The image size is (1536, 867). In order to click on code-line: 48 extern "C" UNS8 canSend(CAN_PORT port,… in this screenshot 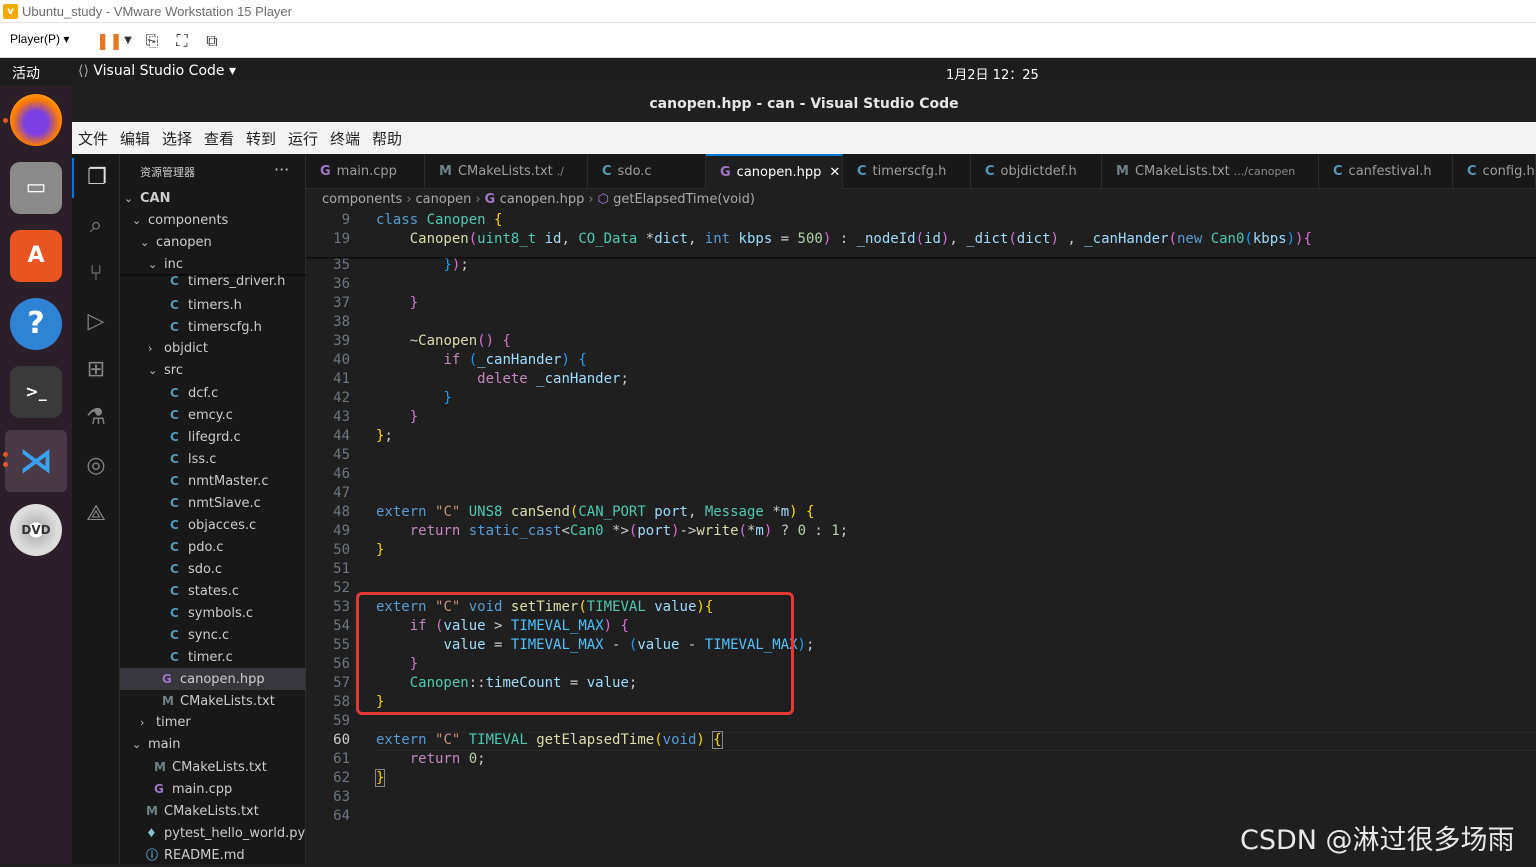, I will do `click(921, 512)`.